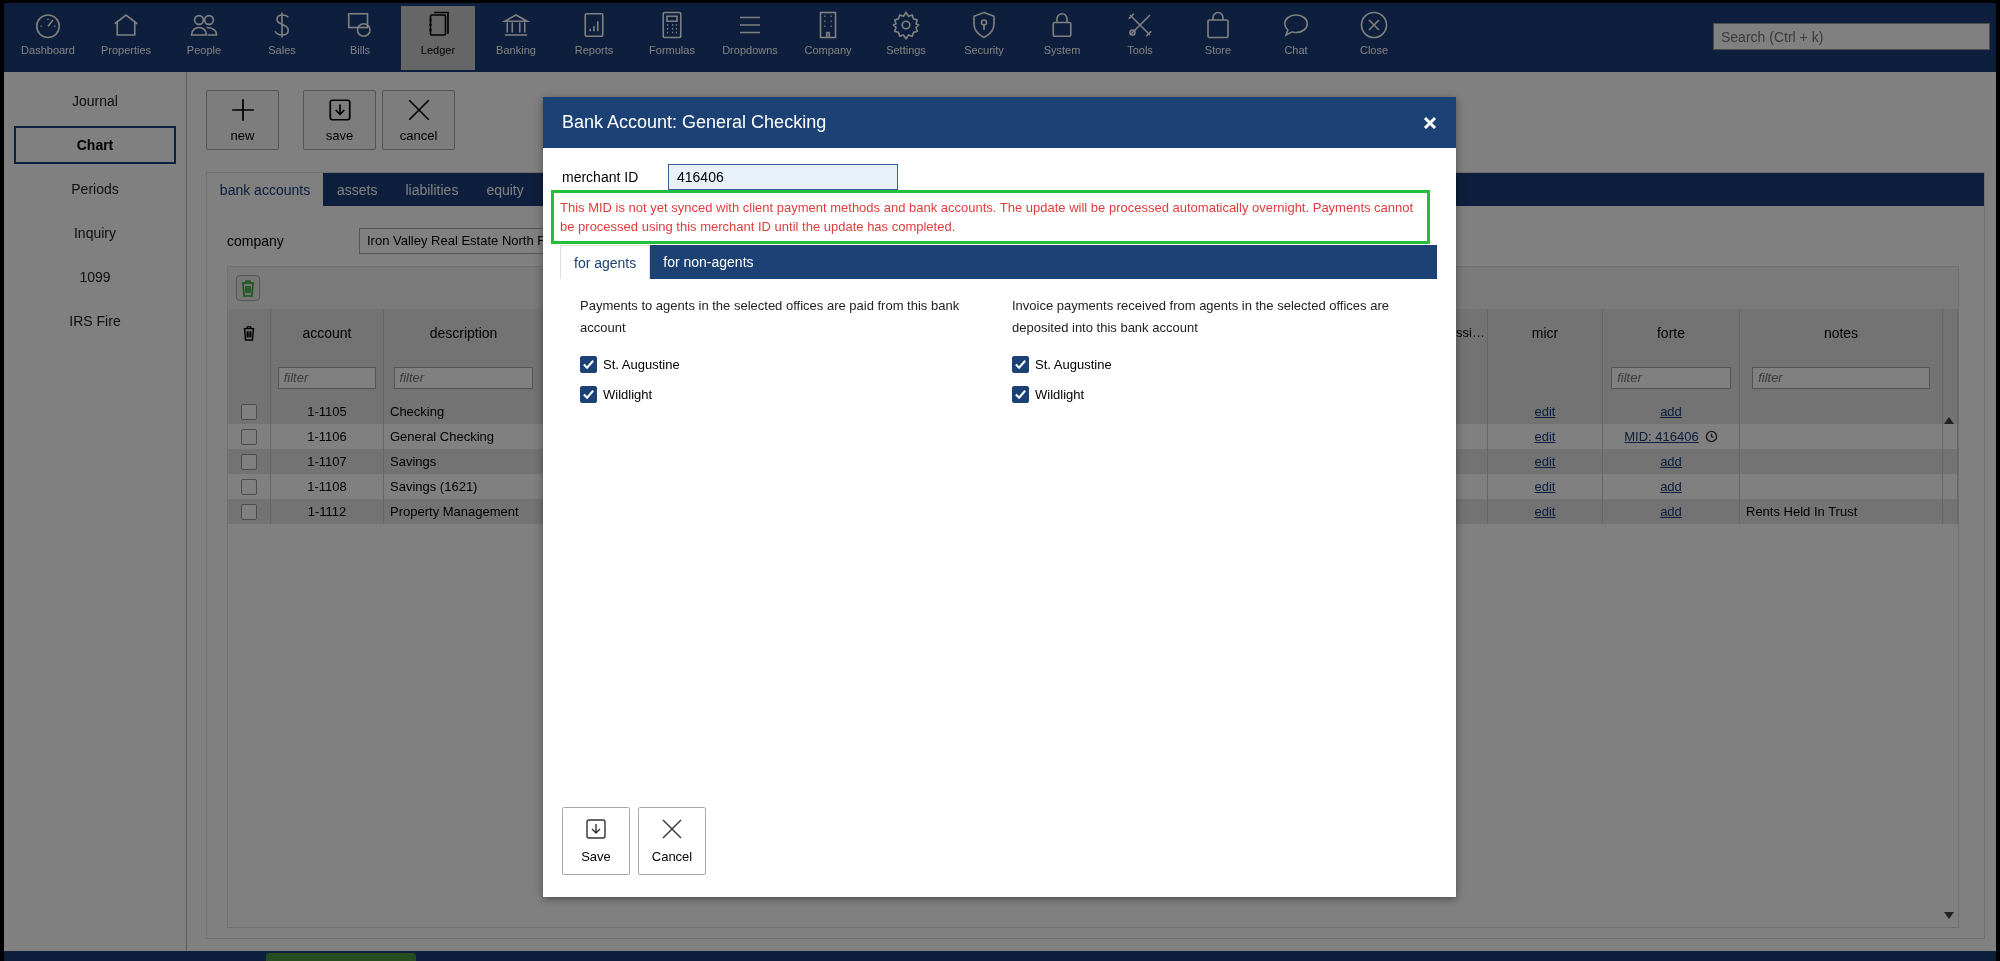  I want to click on tab: for non-agents, so click(708, 262).